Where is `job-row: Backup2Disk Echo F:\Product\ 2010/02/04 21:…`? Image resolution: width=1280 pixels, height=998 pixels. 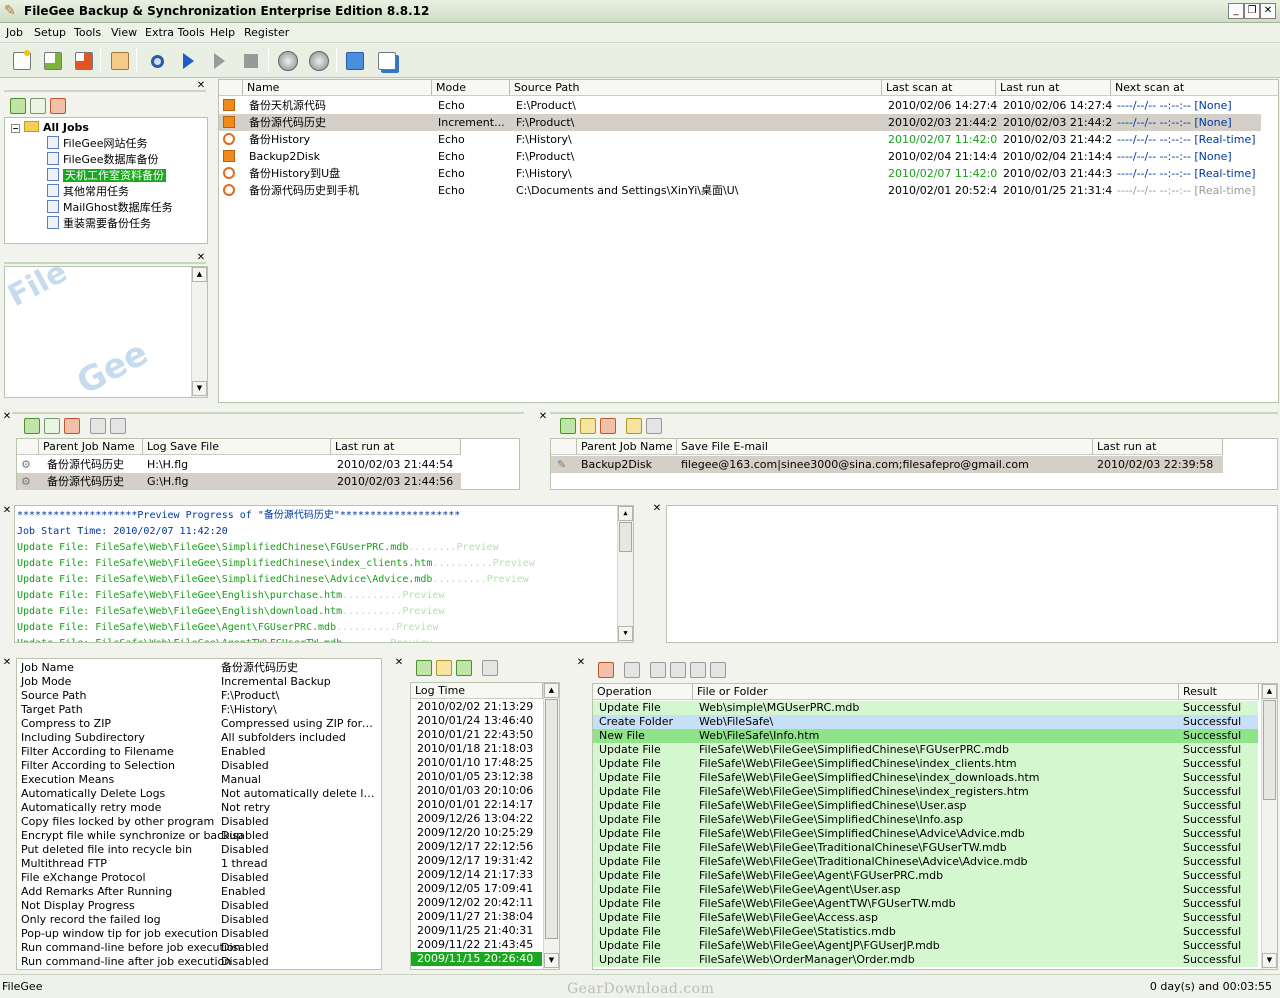
job-row: Backup2Disk Echo F:\Product\ 2010/02/04 21:… is located at coordinates (740, 156).